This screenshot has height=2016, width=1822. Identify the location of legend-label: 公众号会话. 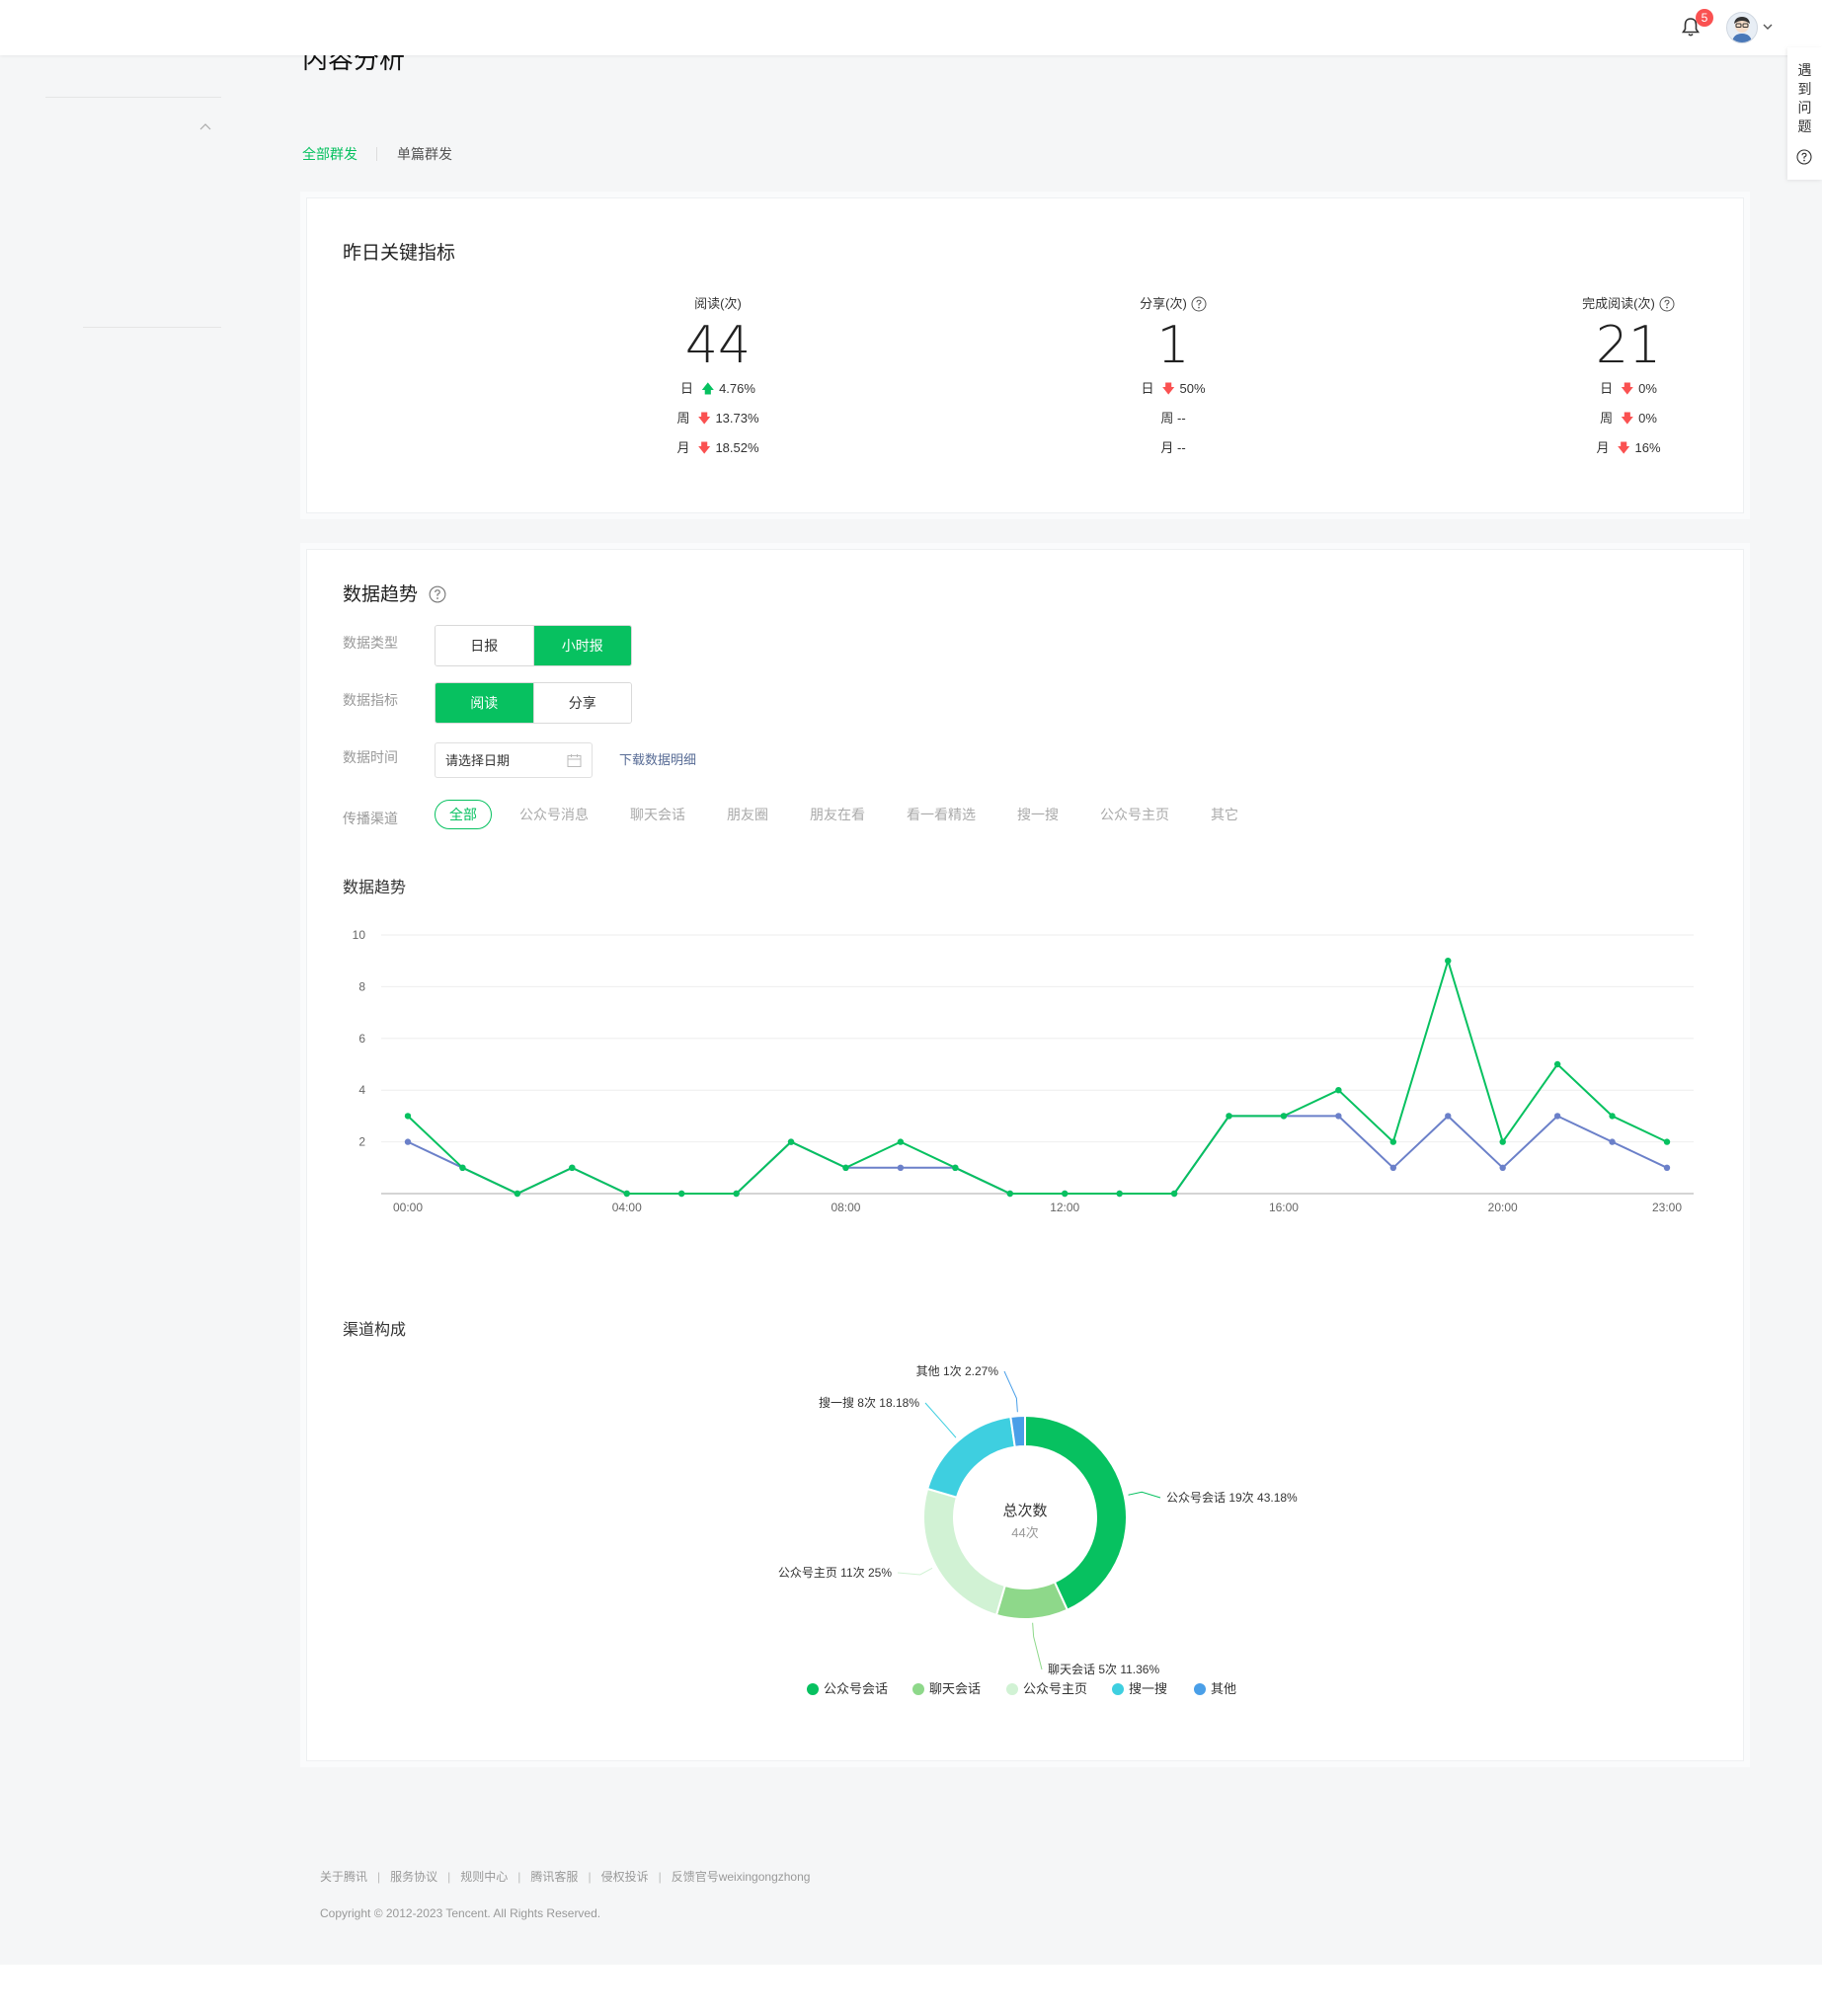
(856, 1688).